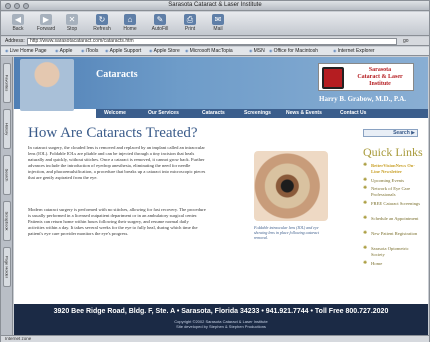  Describe the element at coordinates (393, 168) in the screenshot. I see `quick-link: BetterVisionNews On-Line Newsletter` at that location.